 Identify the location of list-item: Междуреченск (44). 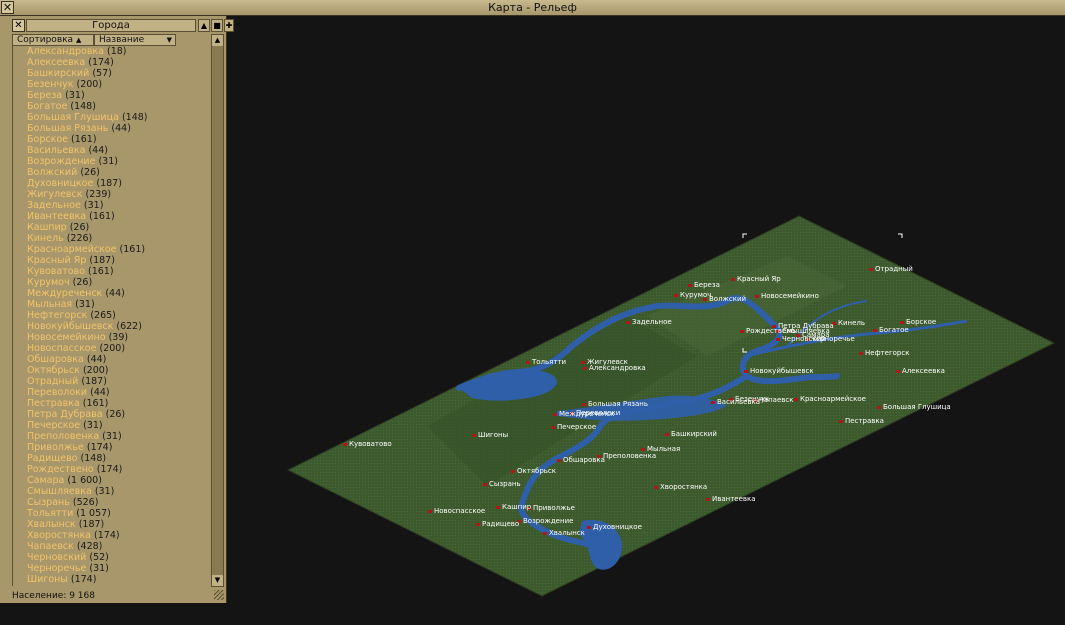
(112, 293).